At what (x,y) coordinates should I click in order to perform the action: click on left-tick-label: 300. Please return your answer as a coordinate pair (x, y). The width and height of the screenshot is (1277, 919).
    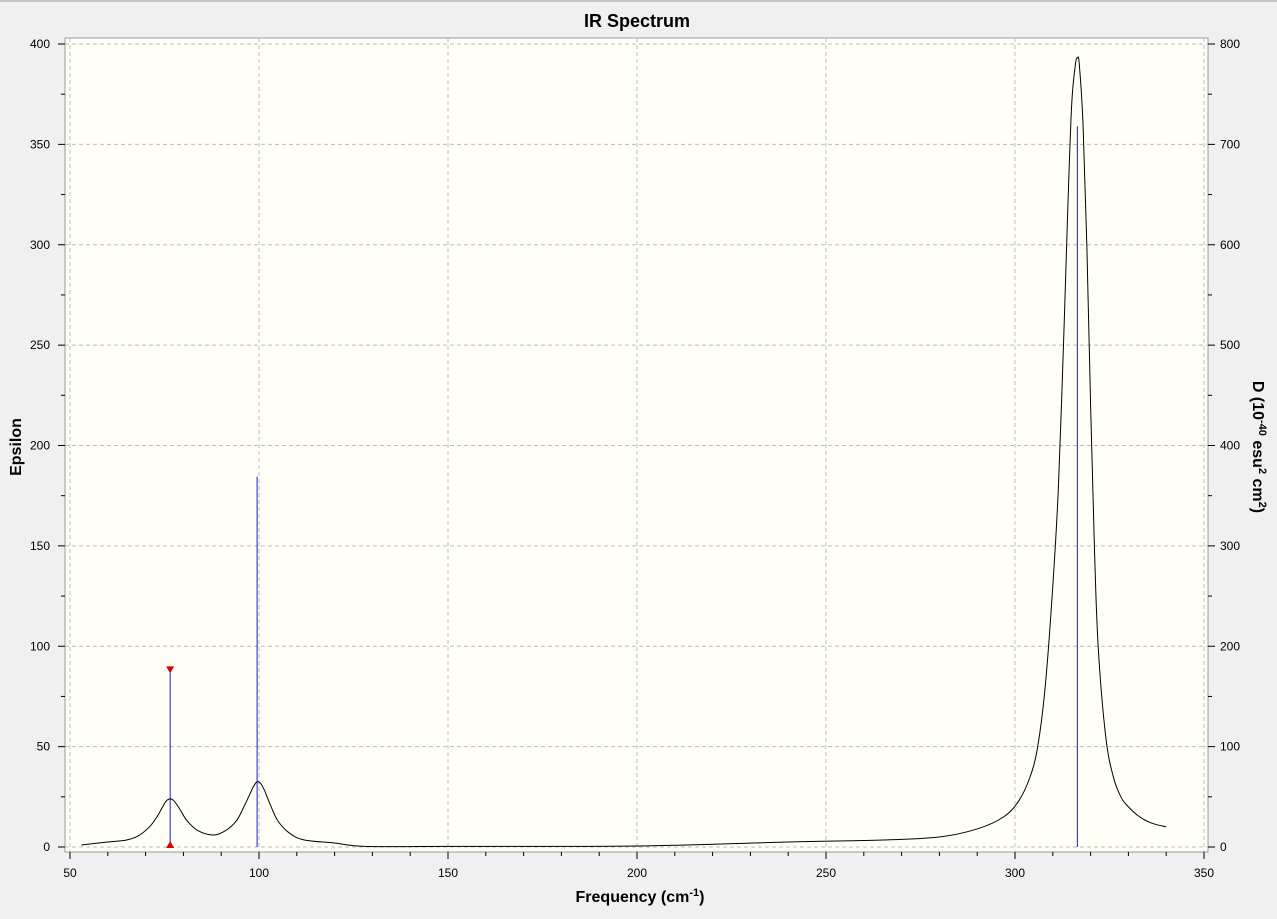
    Looking at the image, I should click on (40, 245).